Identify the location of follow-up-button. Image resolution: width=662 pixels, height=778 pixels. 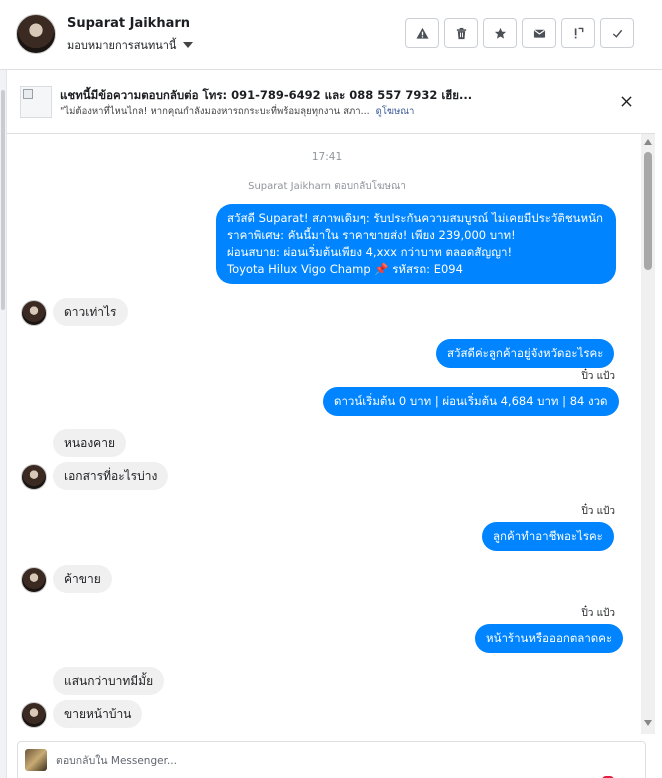
(578, 33).